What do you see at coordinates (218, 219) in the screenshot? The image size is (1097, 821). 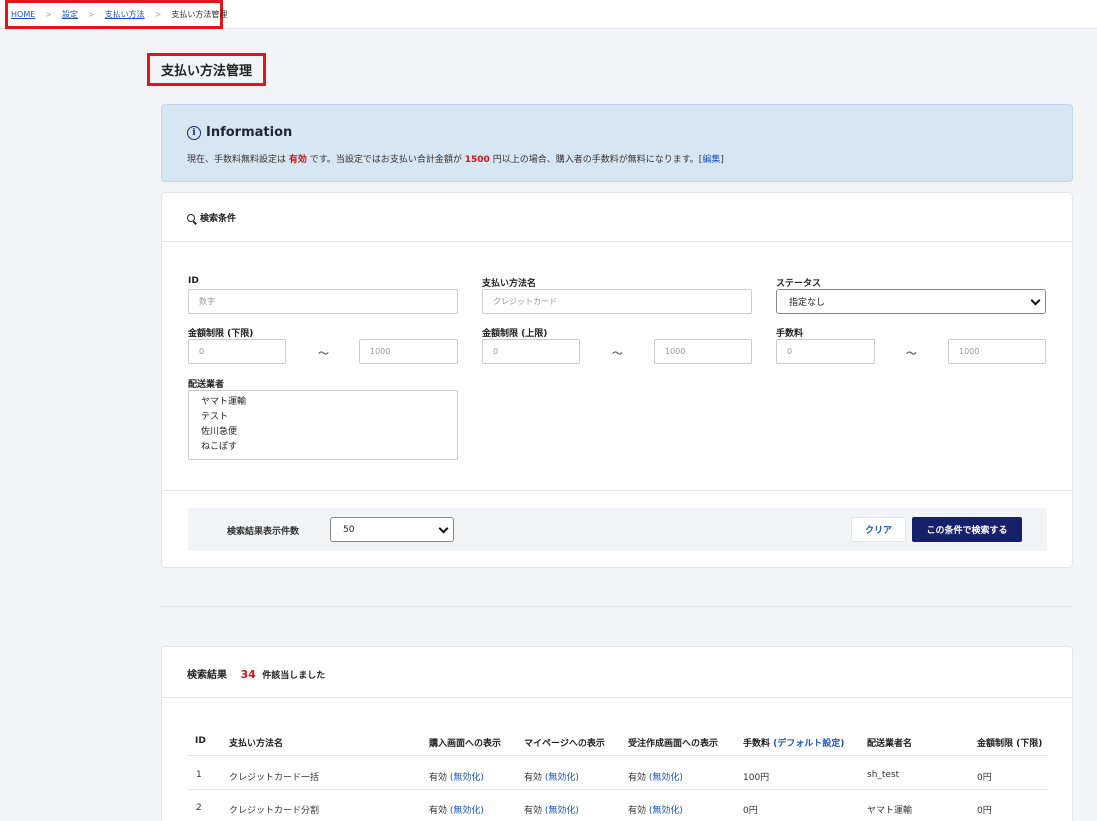 I see `search-heading-text: 検索条件` at bounding box center [218, 219].